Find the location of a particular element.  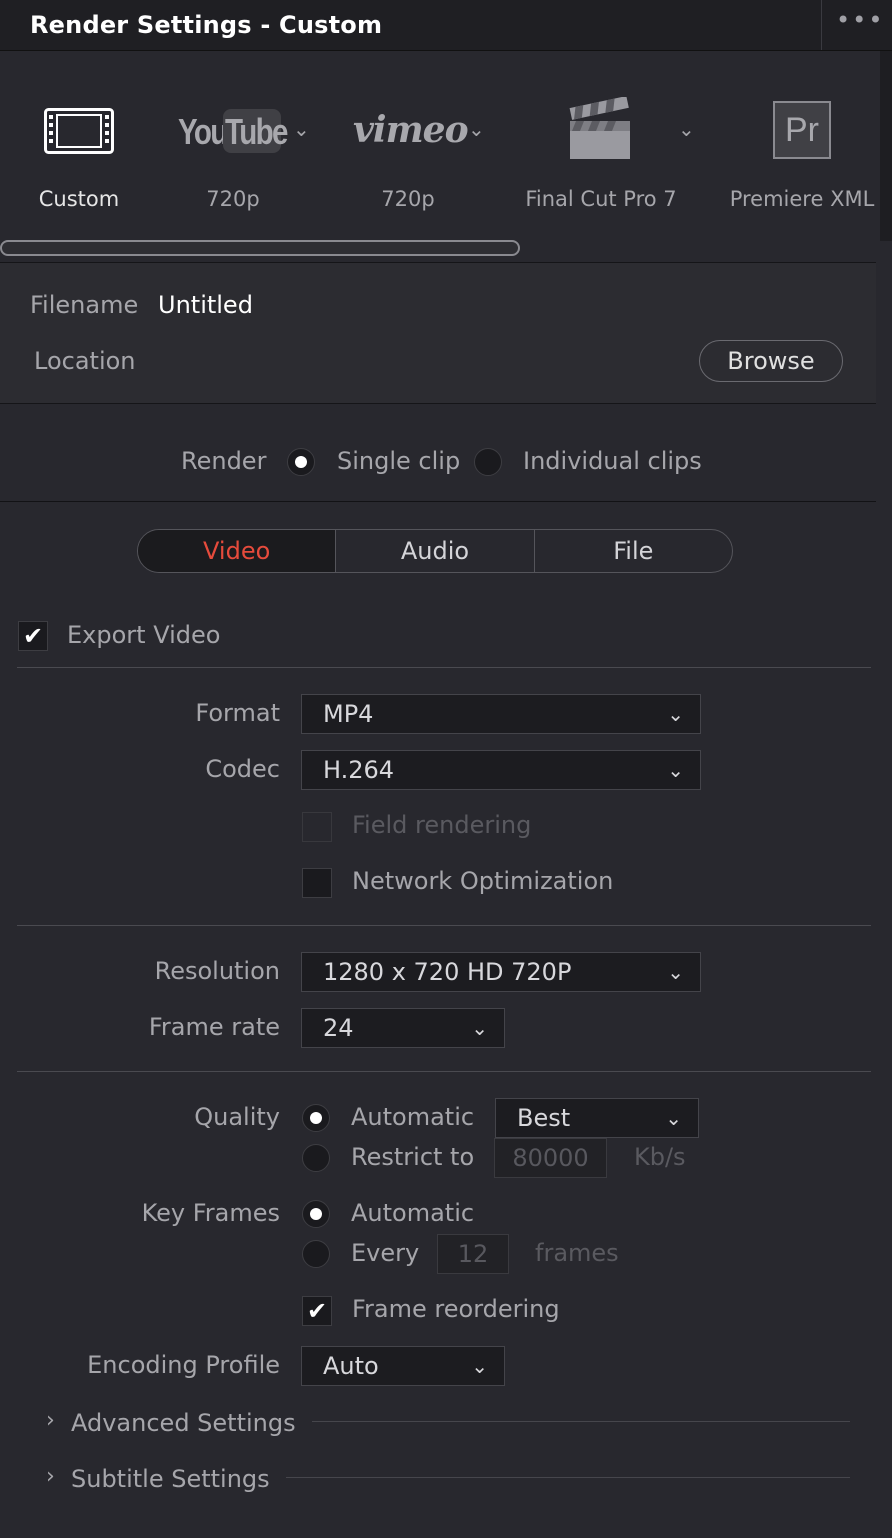

single-clip-label: Single clip is located at coordinates (399, 461).